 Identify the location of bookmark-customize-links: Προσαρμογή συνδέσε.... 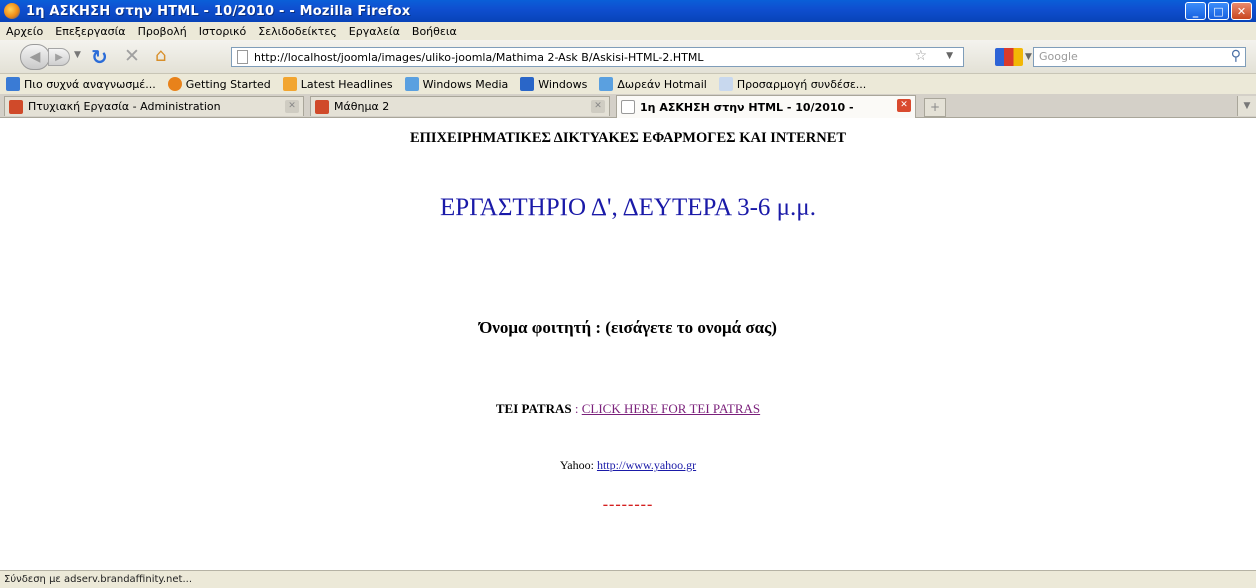
(789, 84).